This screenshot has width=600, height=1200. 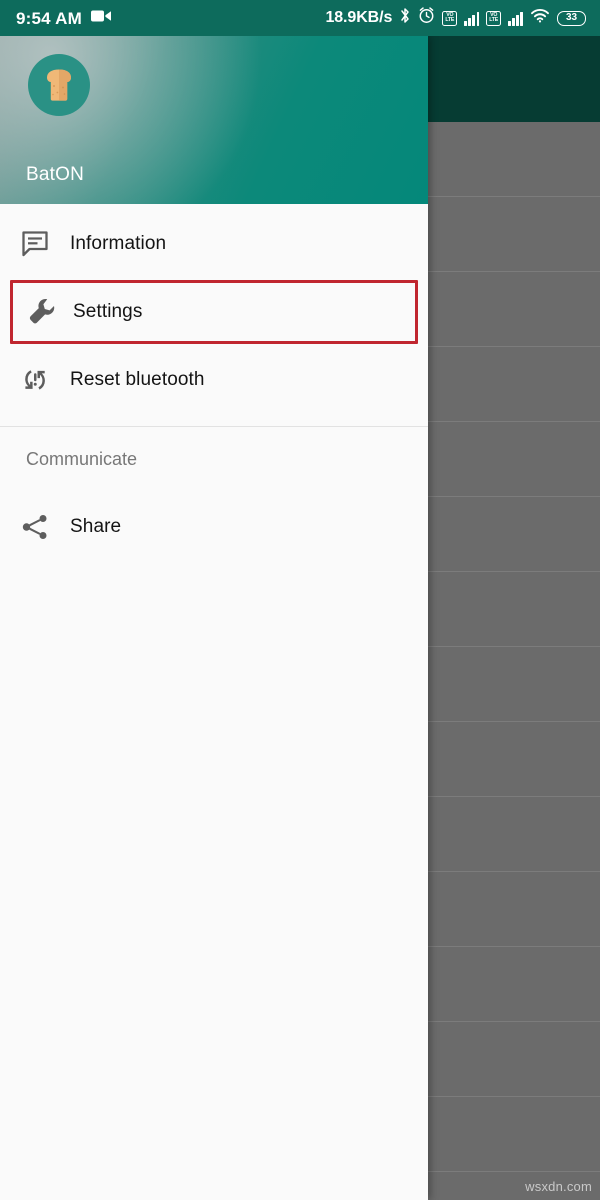 I want to click on wrench-icon, so click(x=43, y=312).